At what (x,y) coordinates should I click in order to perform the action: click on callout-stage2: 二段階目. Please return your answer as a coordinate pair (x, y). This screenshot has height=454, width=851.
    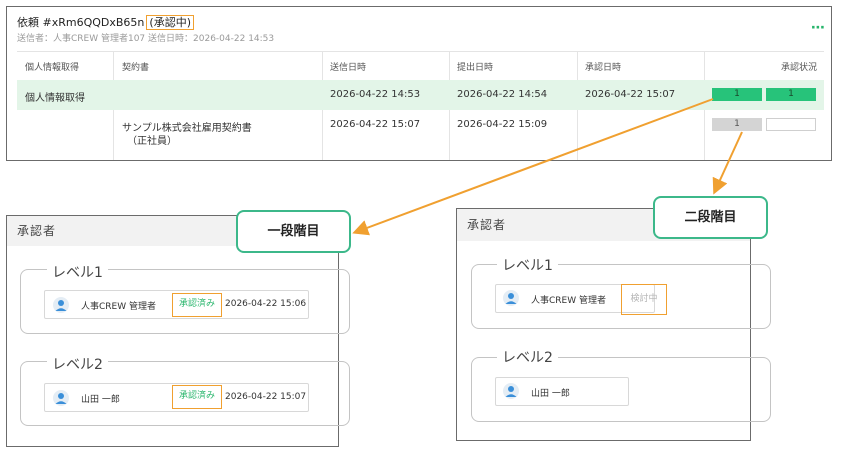
    Looking at the image, I should click on (710, 217).